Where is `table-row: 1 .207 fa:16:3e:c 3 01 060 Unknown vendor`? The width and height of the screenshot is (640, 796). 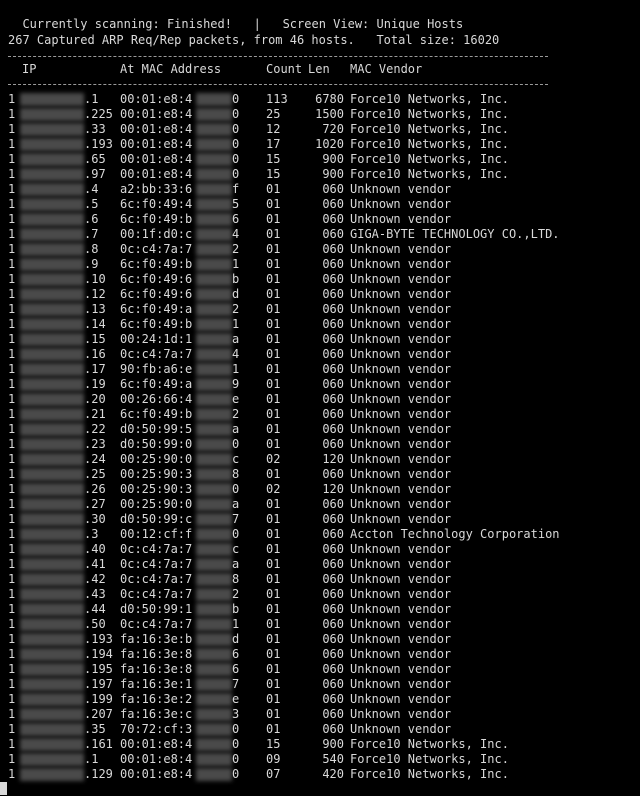
table-row: 1 .207 fa:16:3e:c 3 01 060 Unknown vendor is located at coordinates (298, 714).